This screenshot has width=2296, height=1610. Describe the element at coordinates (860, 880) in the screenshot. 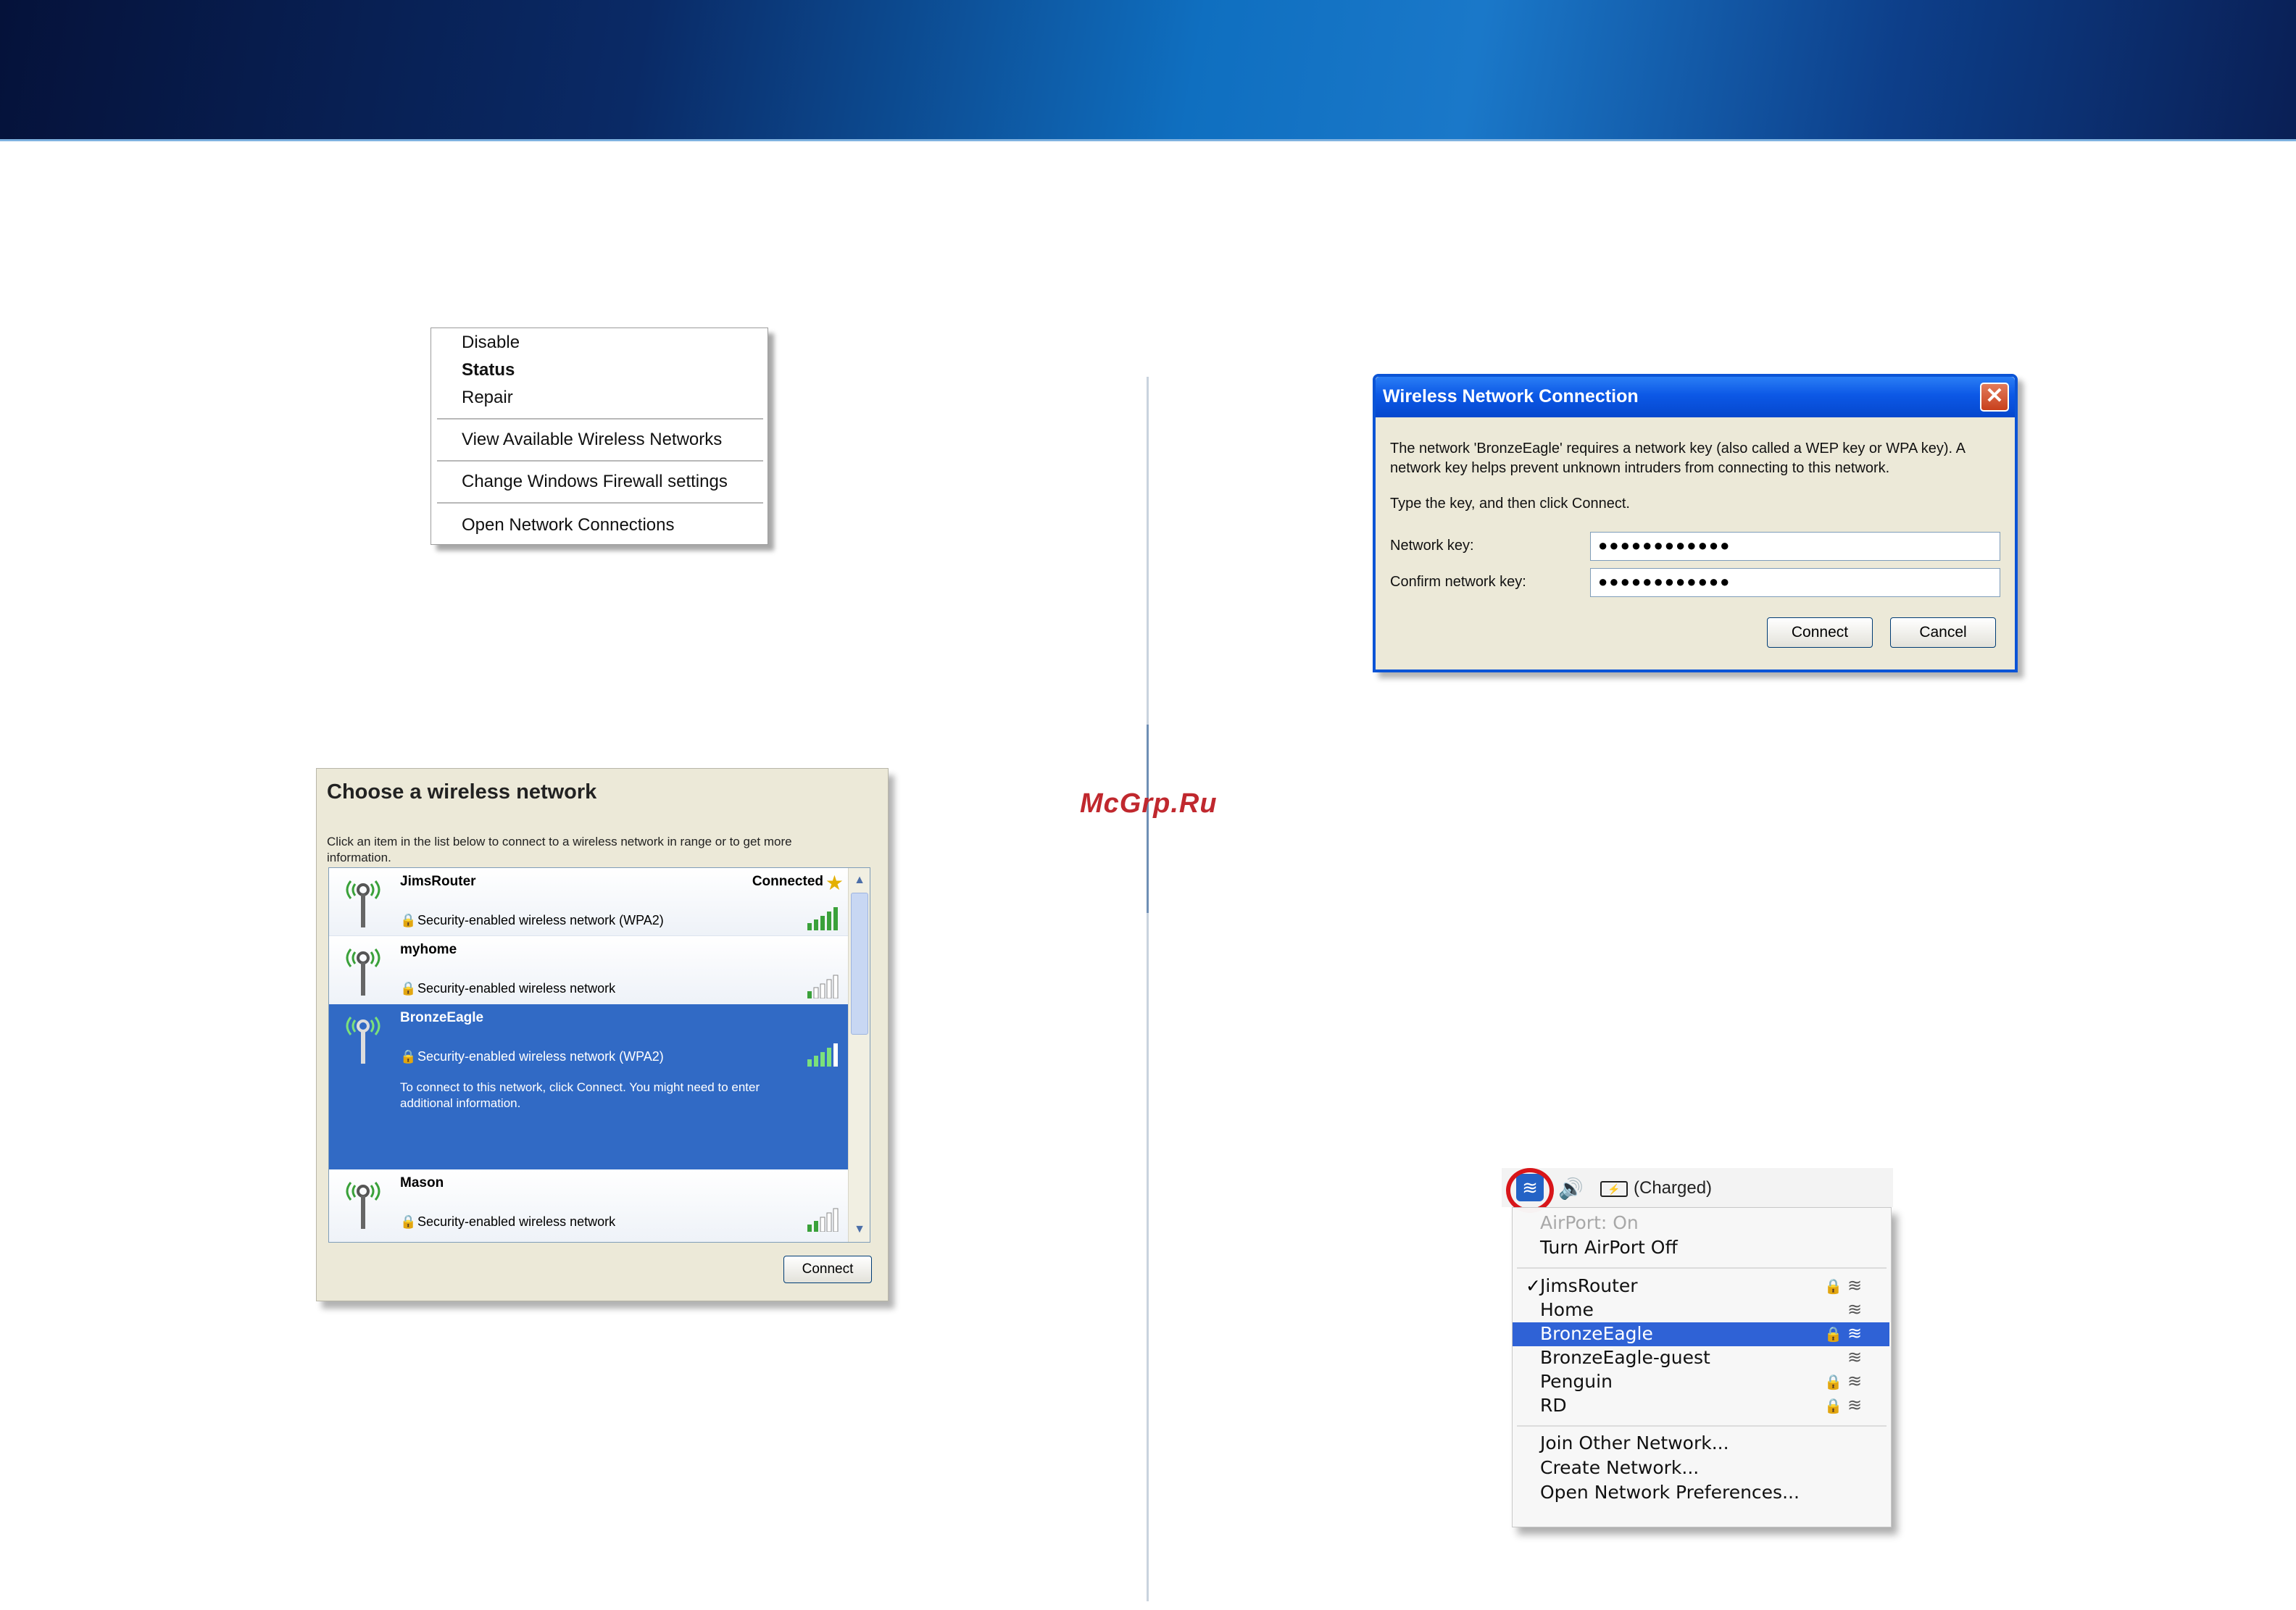

I see `scroll-up-icon: ▲` at that location.